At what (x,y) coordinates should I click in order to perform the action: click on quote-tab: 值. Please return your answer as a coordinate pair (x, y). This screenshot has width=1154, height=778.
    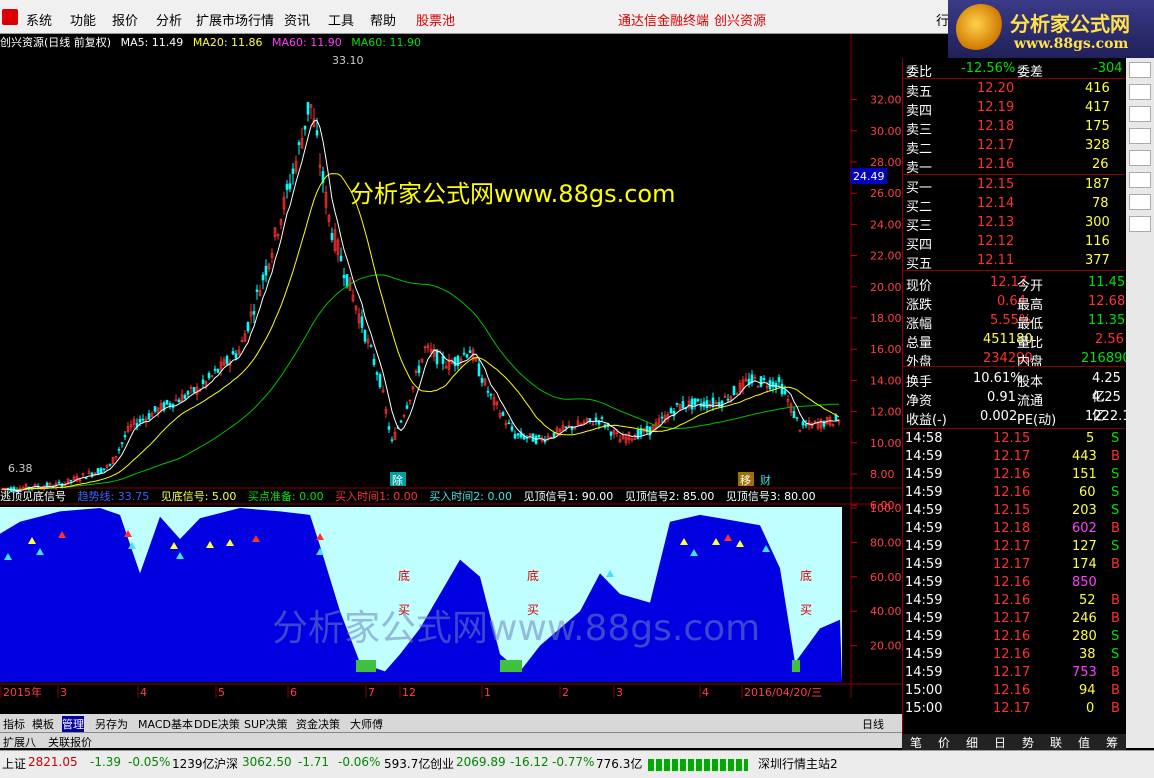
    Looking at the image, I should click on (1084, 742).